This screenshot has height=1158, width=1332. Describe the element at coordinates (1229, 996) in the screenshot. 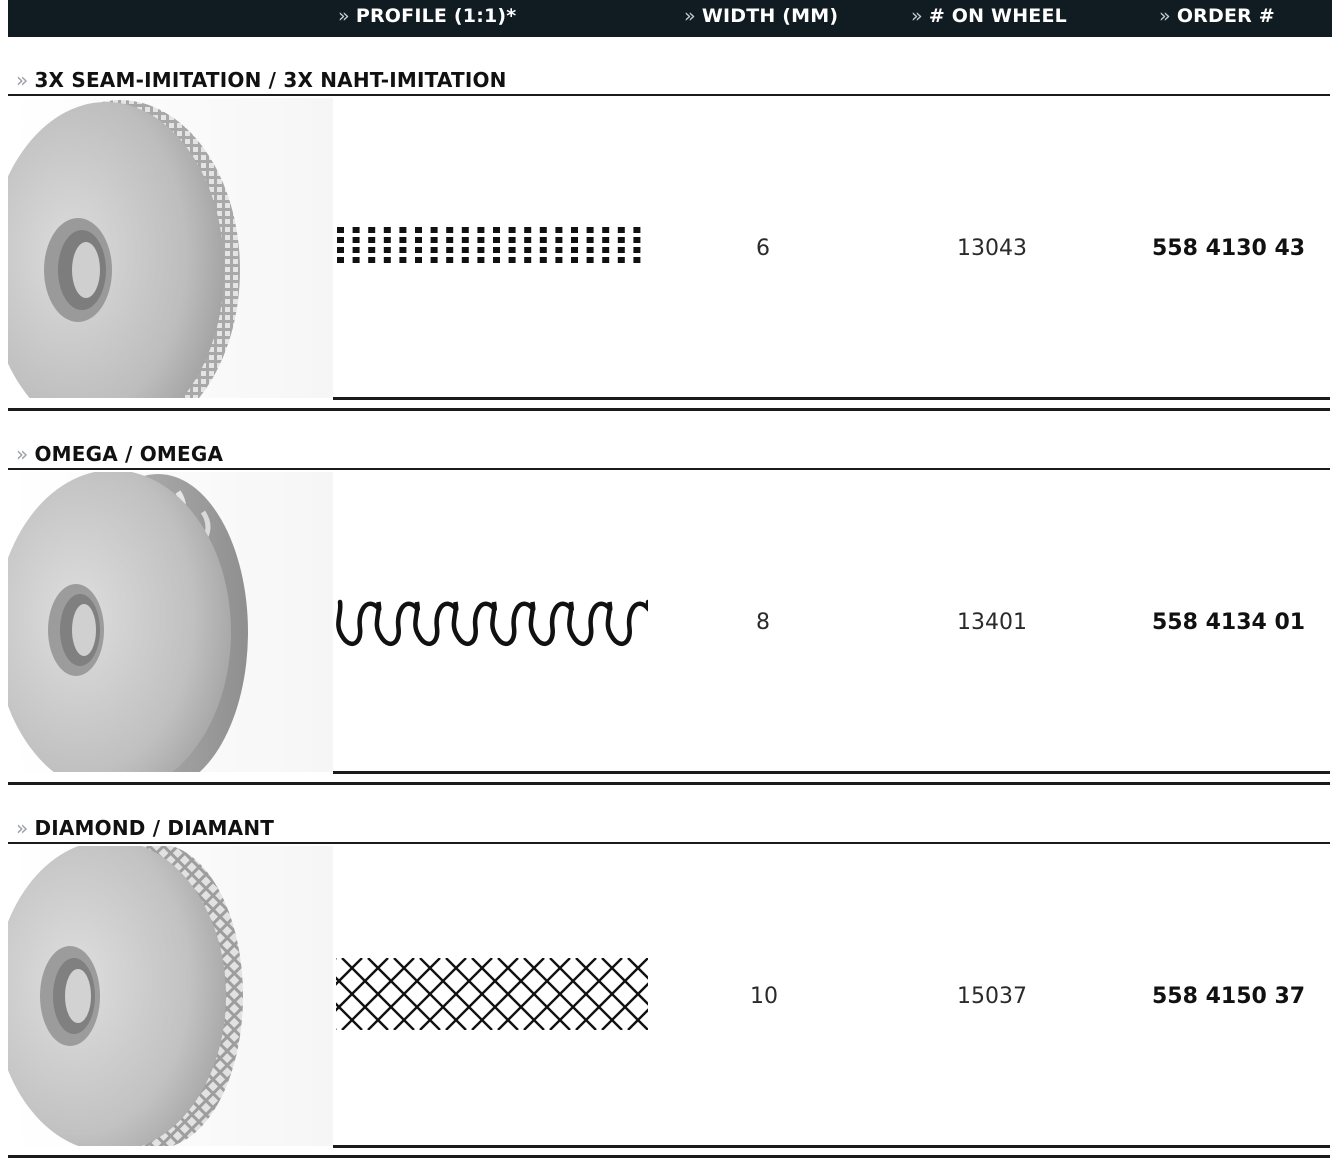

I see `order-number: 558 4150 37` at that location.